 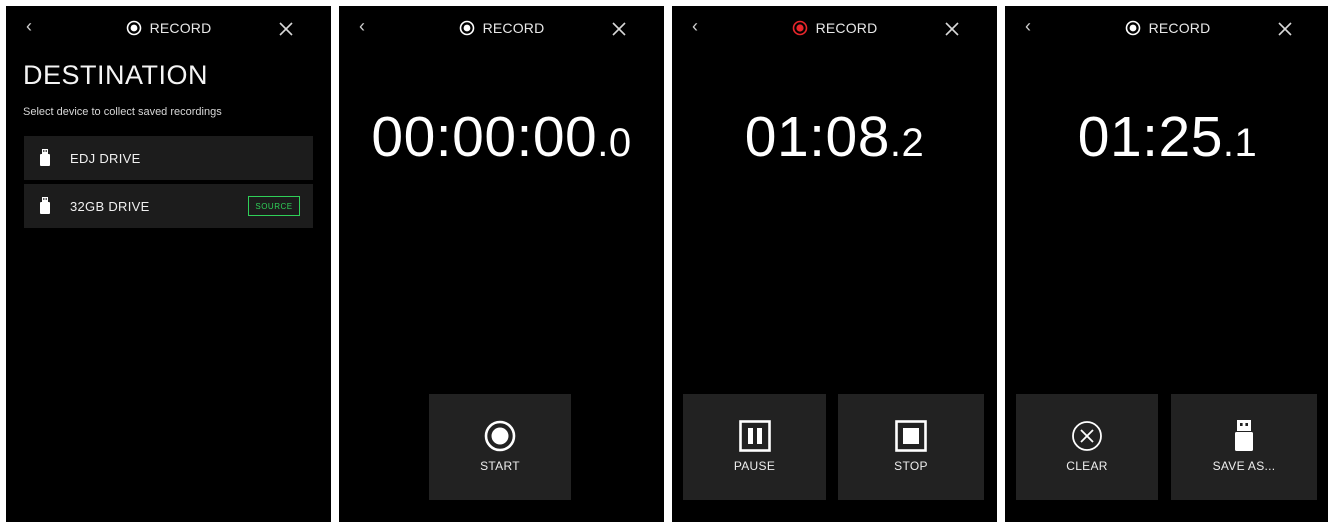 I want to click on drive-item-edj: EDJ DRIVE, so click(x=168, y=158).